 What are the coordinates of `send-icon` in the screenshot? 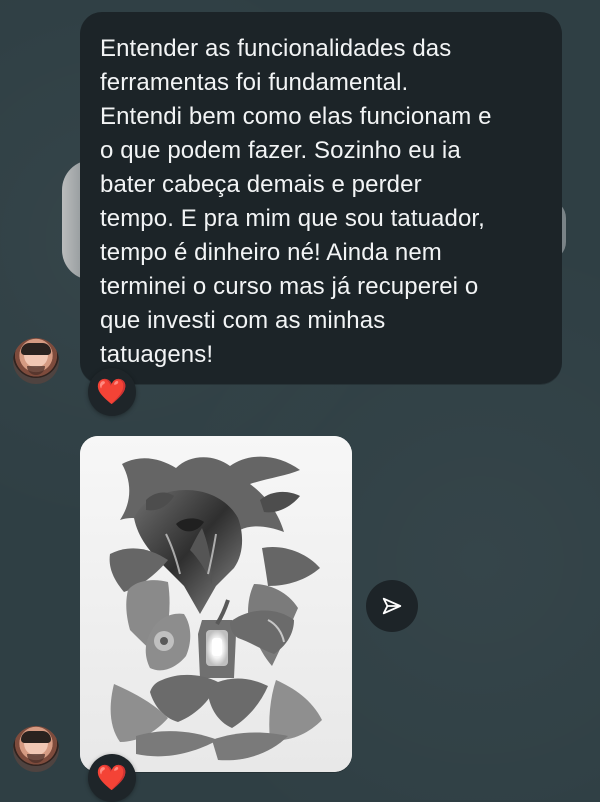 It's located at (392, 606).